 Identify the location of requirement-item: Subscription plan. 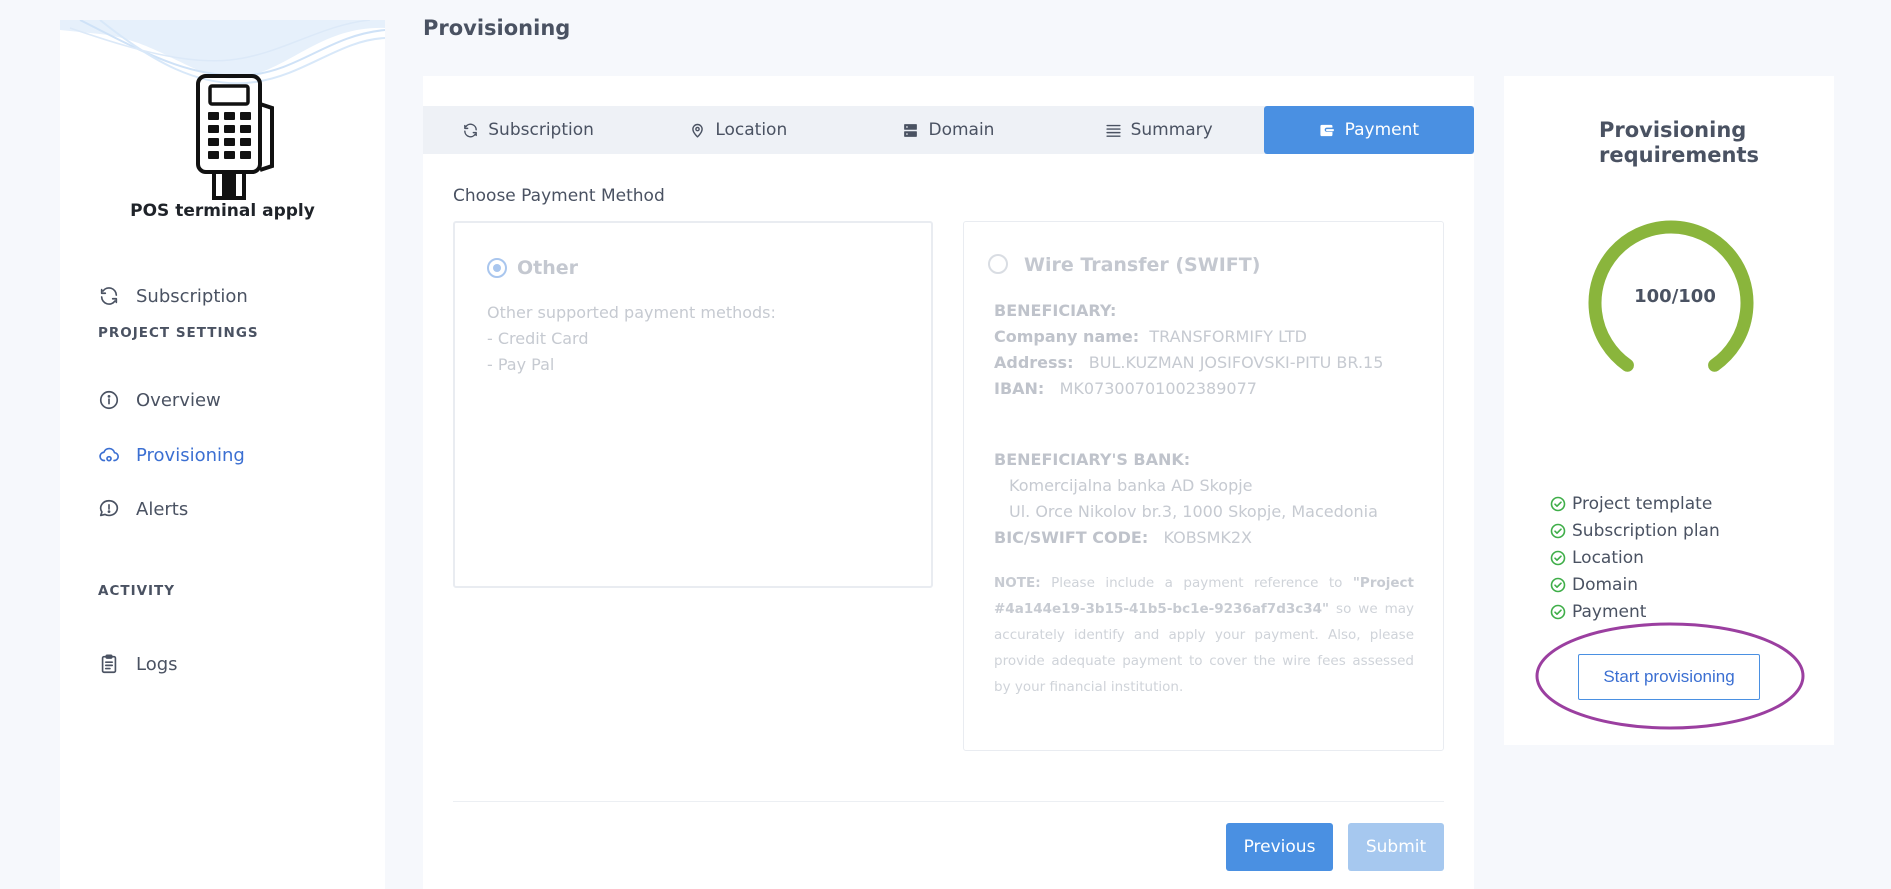
(1635, 530).